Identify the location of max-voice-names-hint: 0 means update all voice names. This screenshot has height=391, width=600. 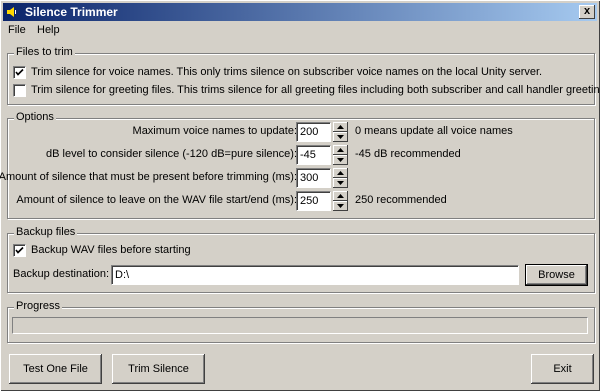
(434, 131).